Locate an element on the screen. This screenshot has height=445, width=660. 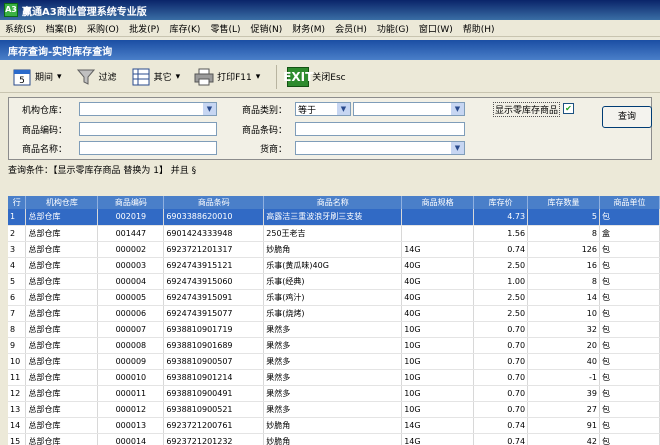
menu-promotion: 促销(N) is located at coordinates (267, 28).